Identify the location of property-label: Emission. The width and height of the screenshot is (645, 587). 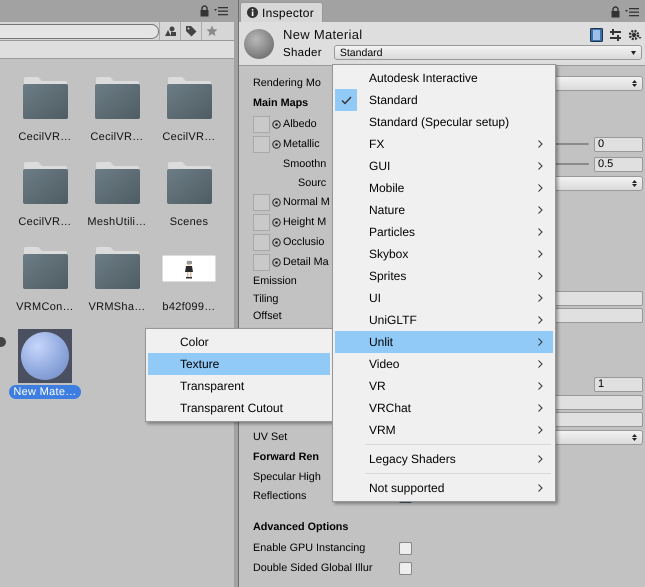
(275, 281).